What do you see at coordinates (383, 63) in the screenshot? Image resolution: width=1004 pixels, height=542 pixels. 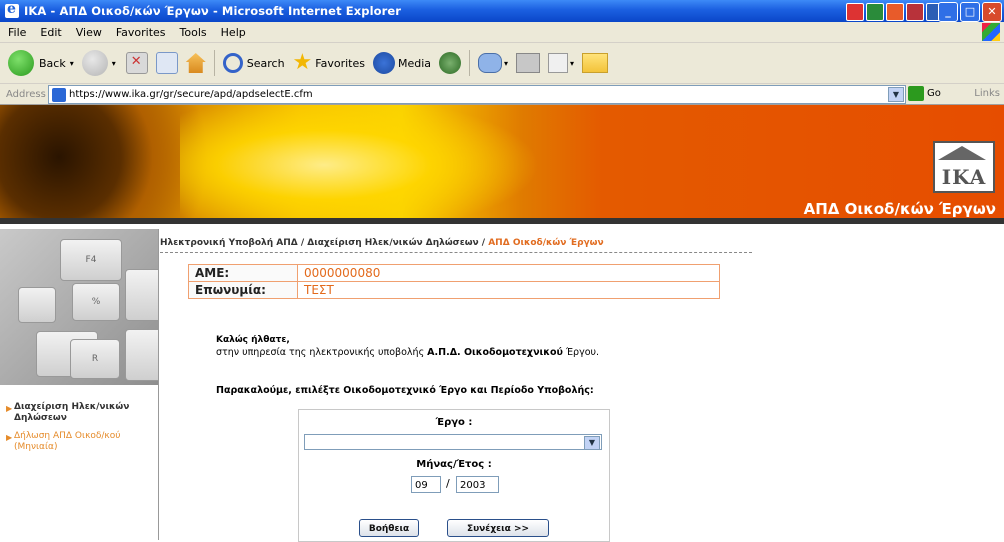 I see `media-icon` at bounding box center [383, 63].